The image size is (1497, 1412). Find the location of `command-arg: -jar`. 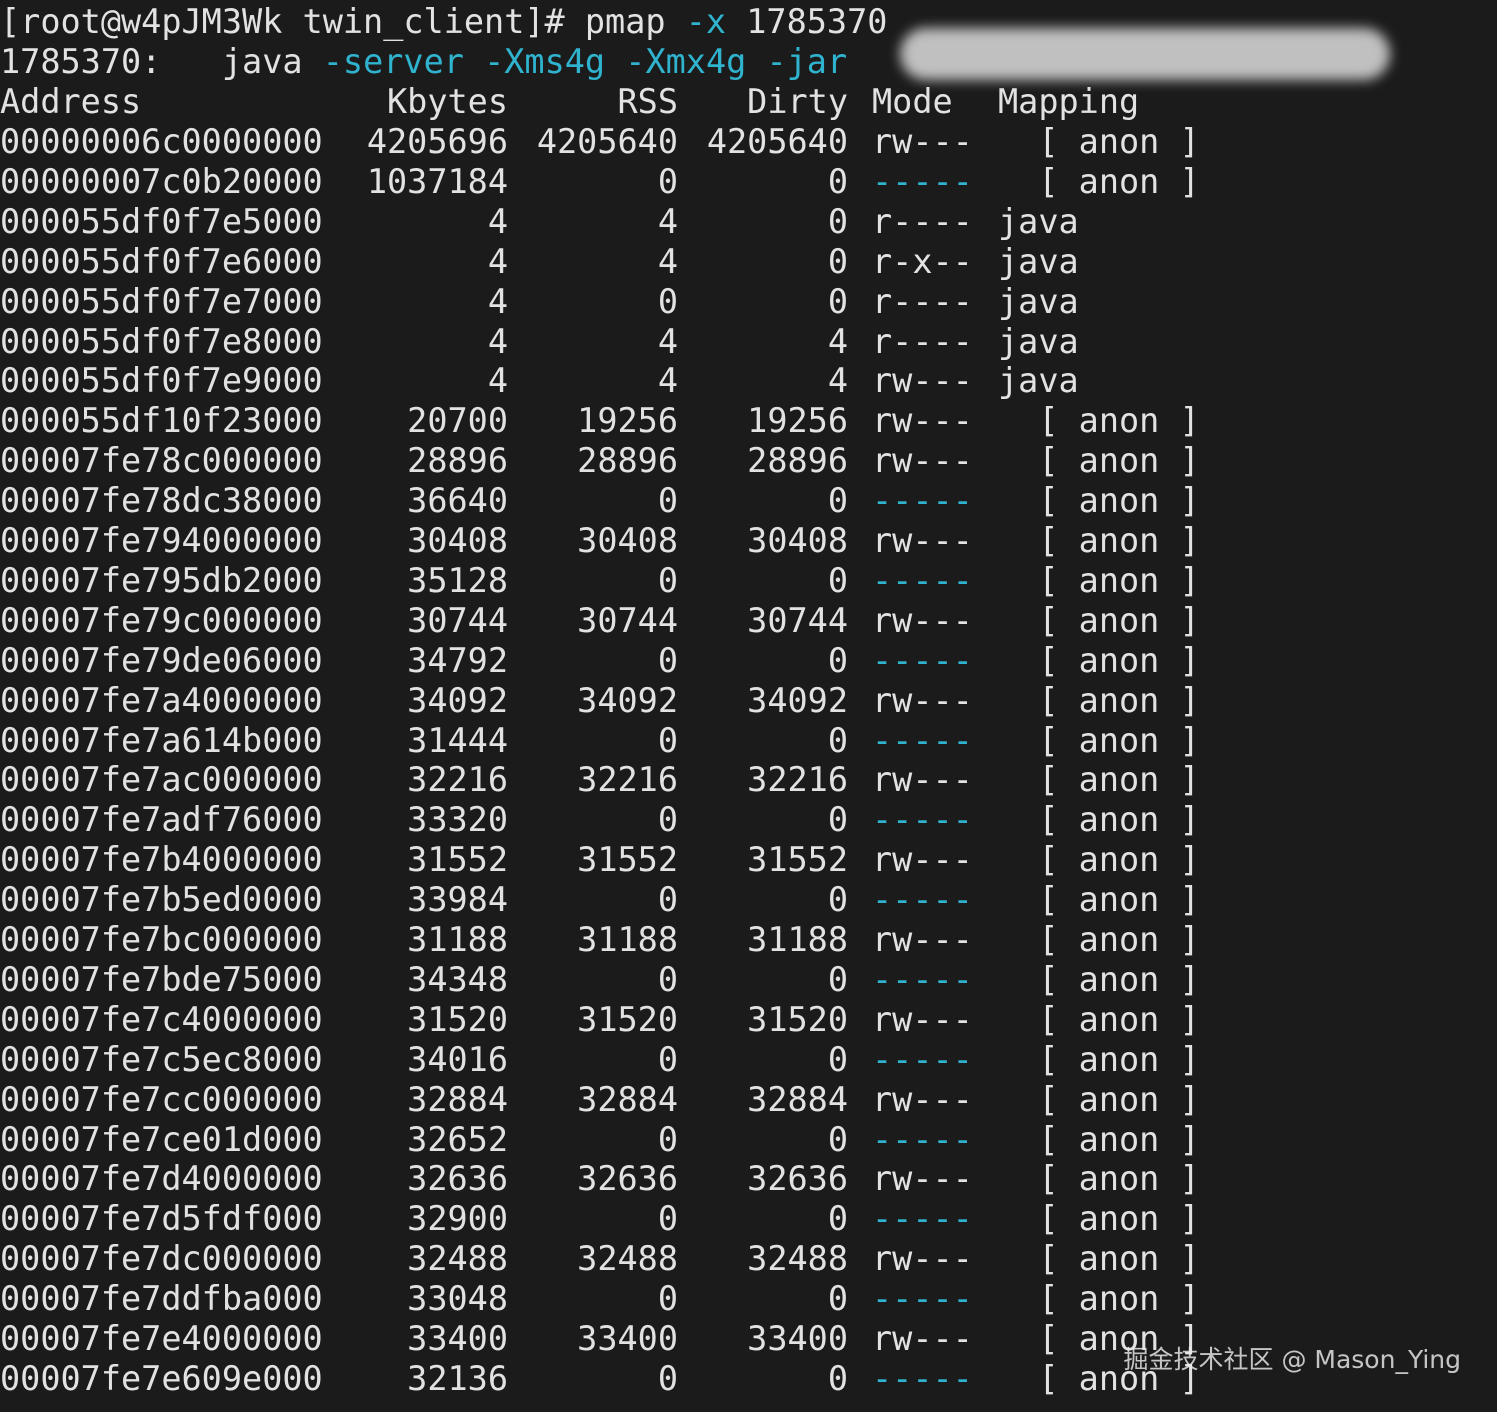

command-arg: -jar is located at coordinates (807, 61).